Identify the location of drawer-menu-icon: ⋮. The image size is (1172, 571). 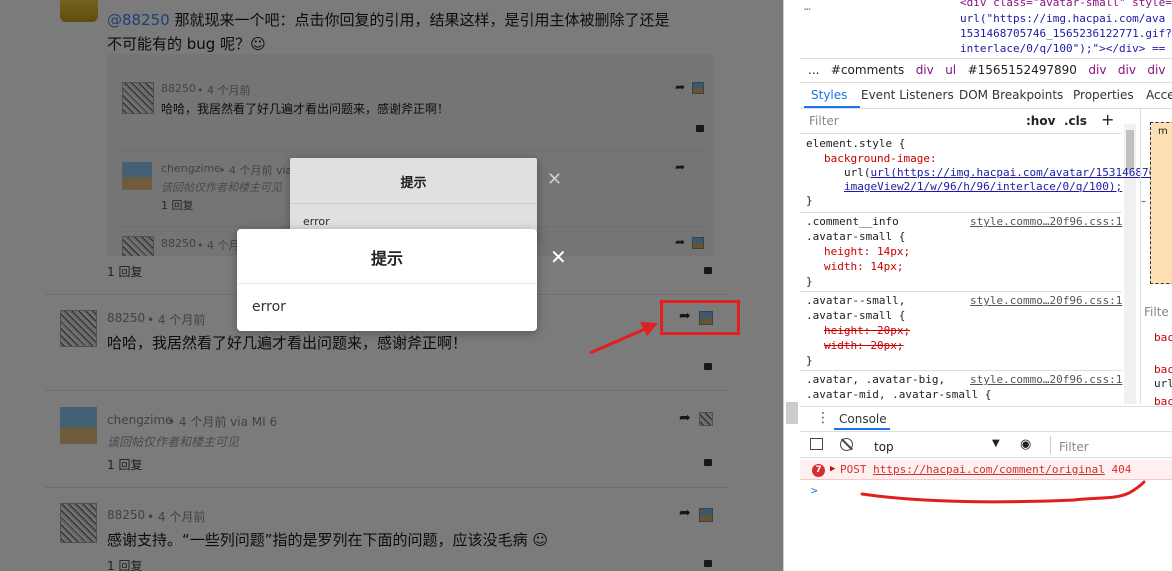
(823, 418).